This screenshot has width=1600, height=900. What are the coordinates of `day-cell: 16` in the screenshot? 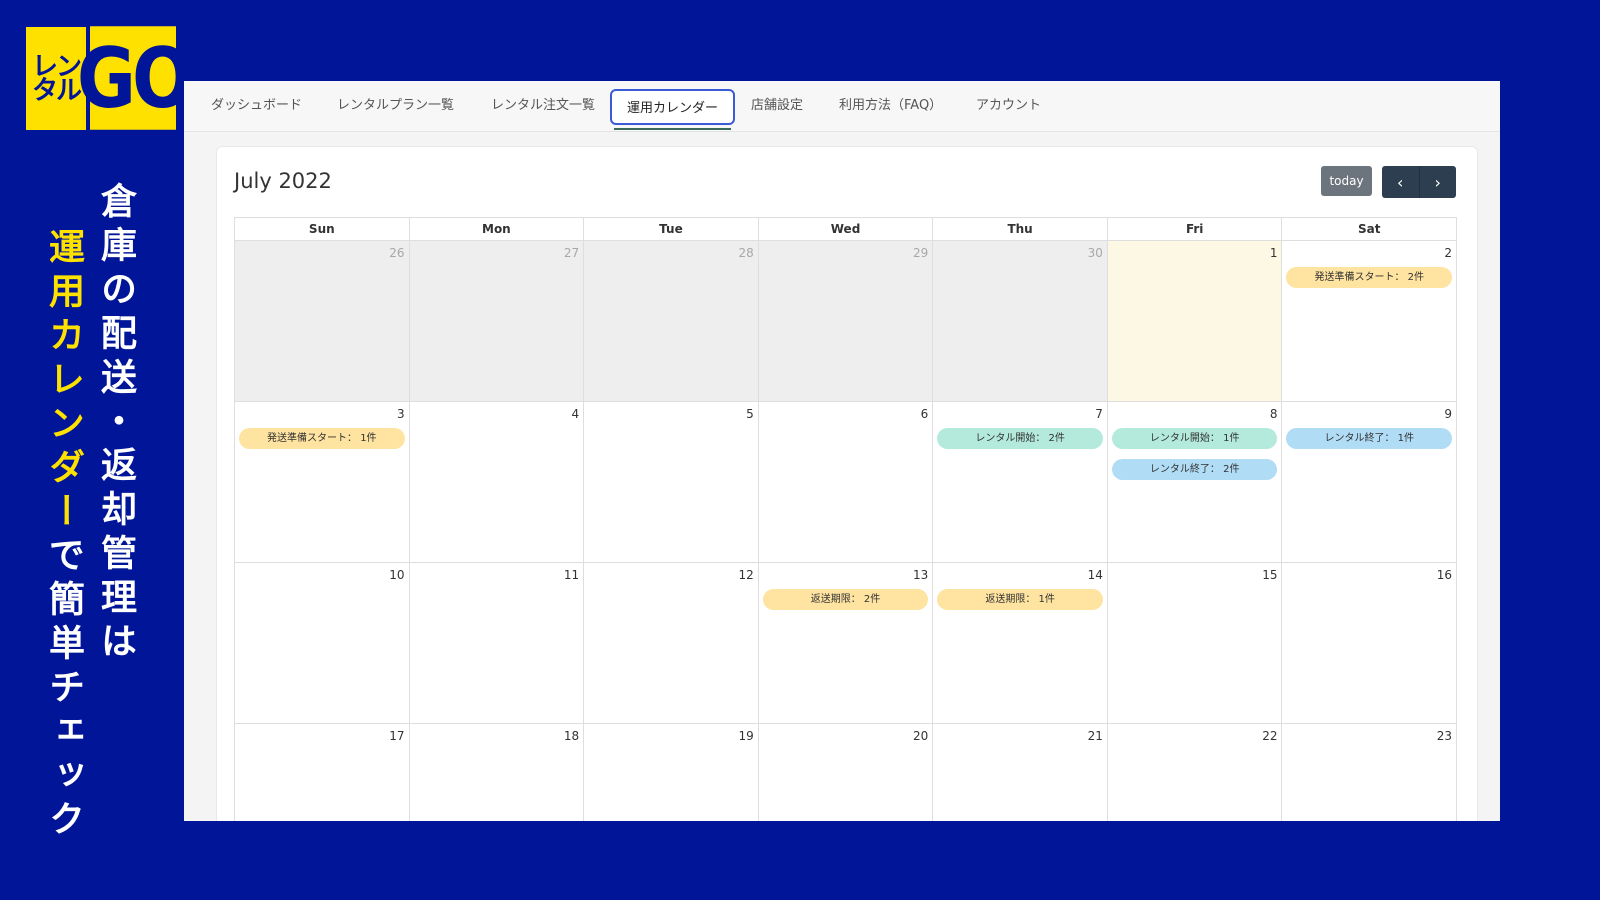 It's located at (1370, 643).